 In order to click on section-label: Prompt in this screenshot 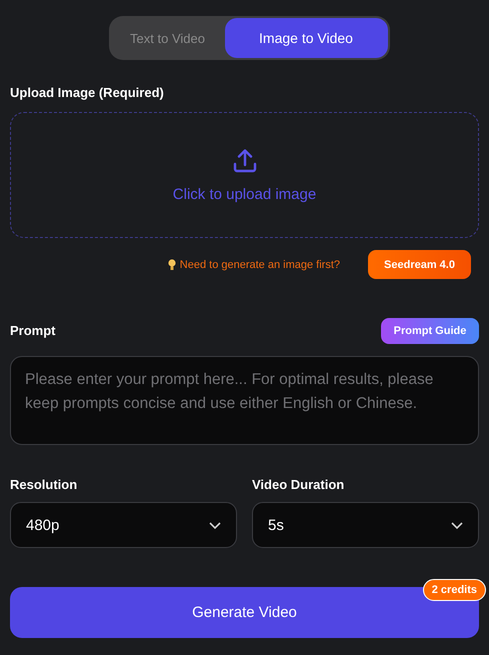, I will do `click(33, 331)`.